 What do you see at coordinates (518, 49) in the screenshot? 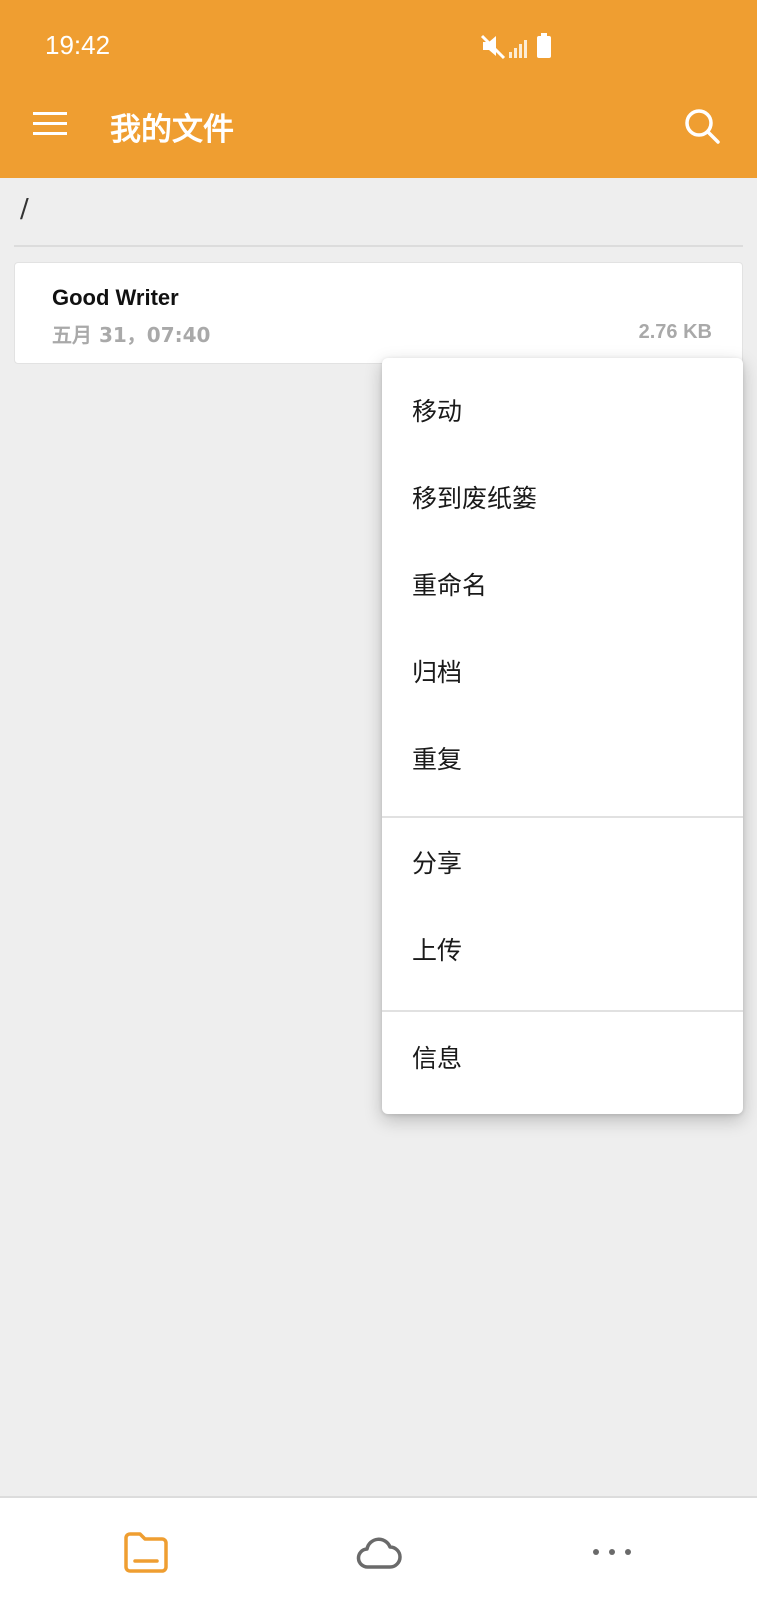
I see `signal-icon` at bounding box center [518, 49].